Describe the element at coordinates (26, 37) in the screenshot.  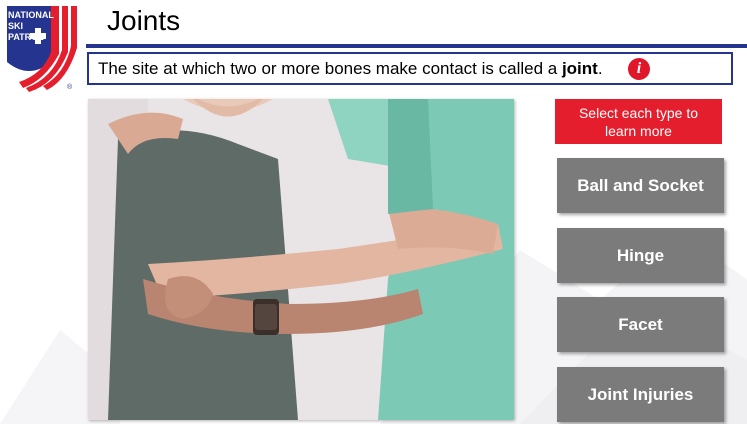
I see `logo-line-3: PATROL` at that location.